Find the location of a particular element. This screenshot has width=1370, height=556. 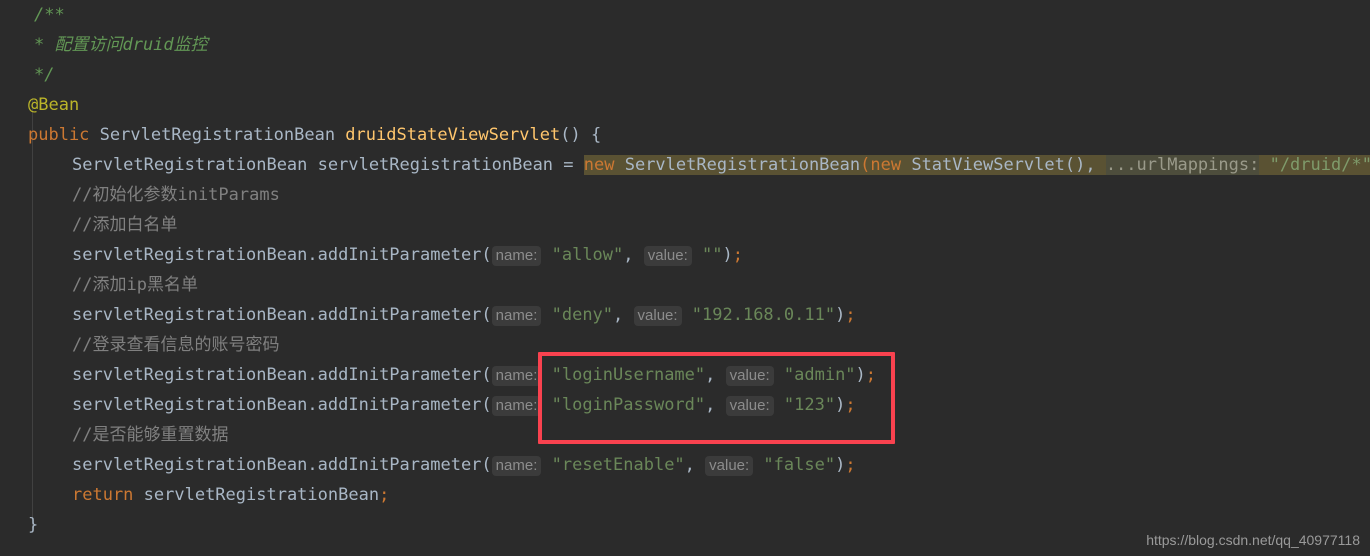

code-token: */ is located at coordinates (44, 75).